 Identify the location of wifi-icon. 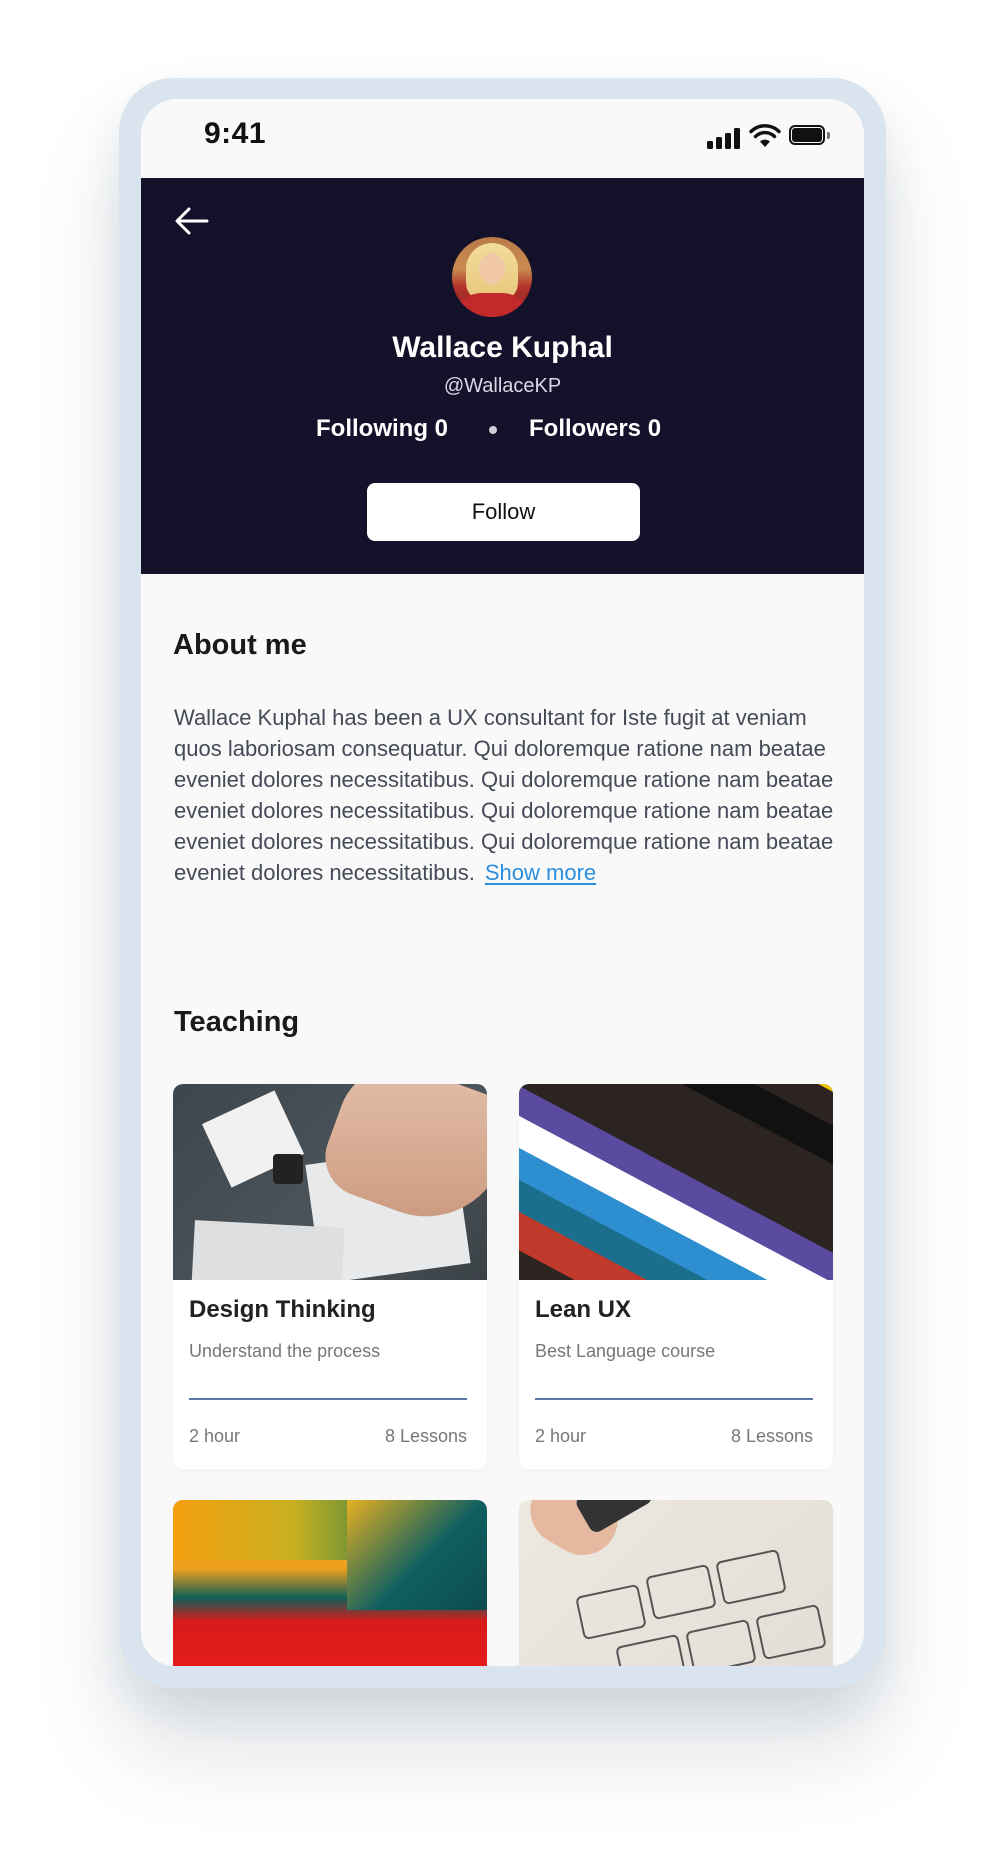
(765, 135).